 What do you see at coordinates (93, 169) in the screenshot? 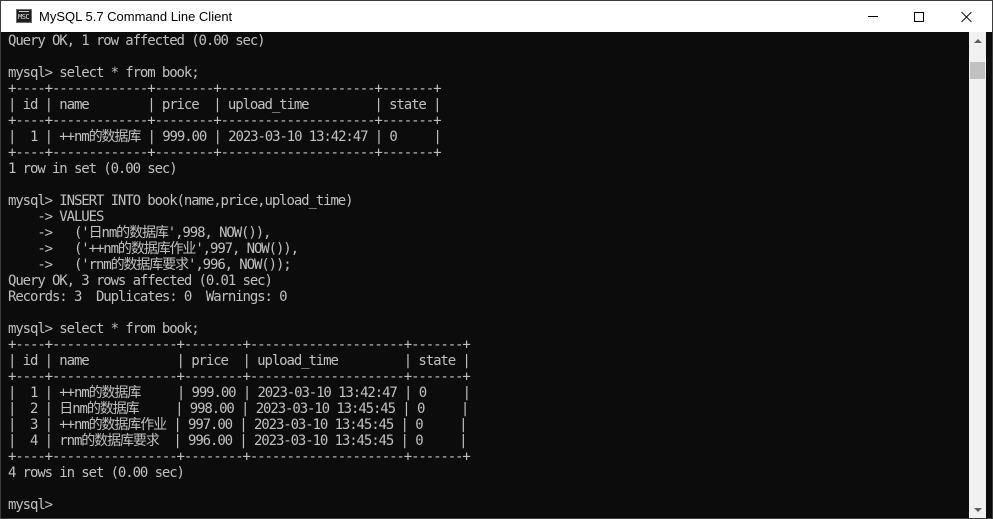
I see `console-line: 1 row in set (0.00 sec)` at bounding box center [93, 169].